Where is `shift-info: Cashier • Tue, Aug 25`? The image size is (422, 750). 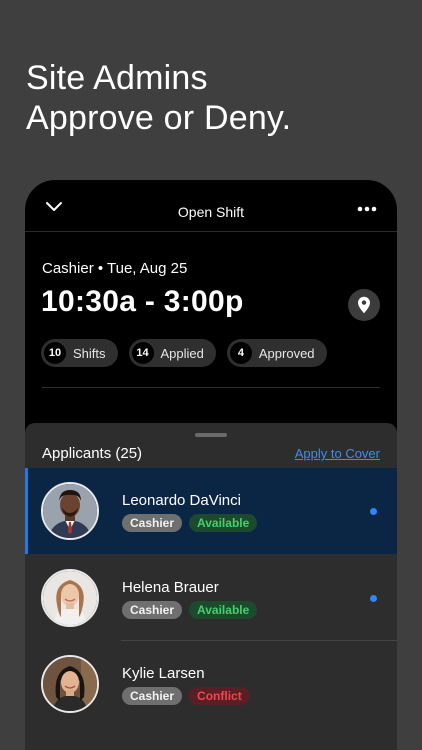 shift-info: Cashier • Tue, Aug 25 is located at coordinates (115, 268).